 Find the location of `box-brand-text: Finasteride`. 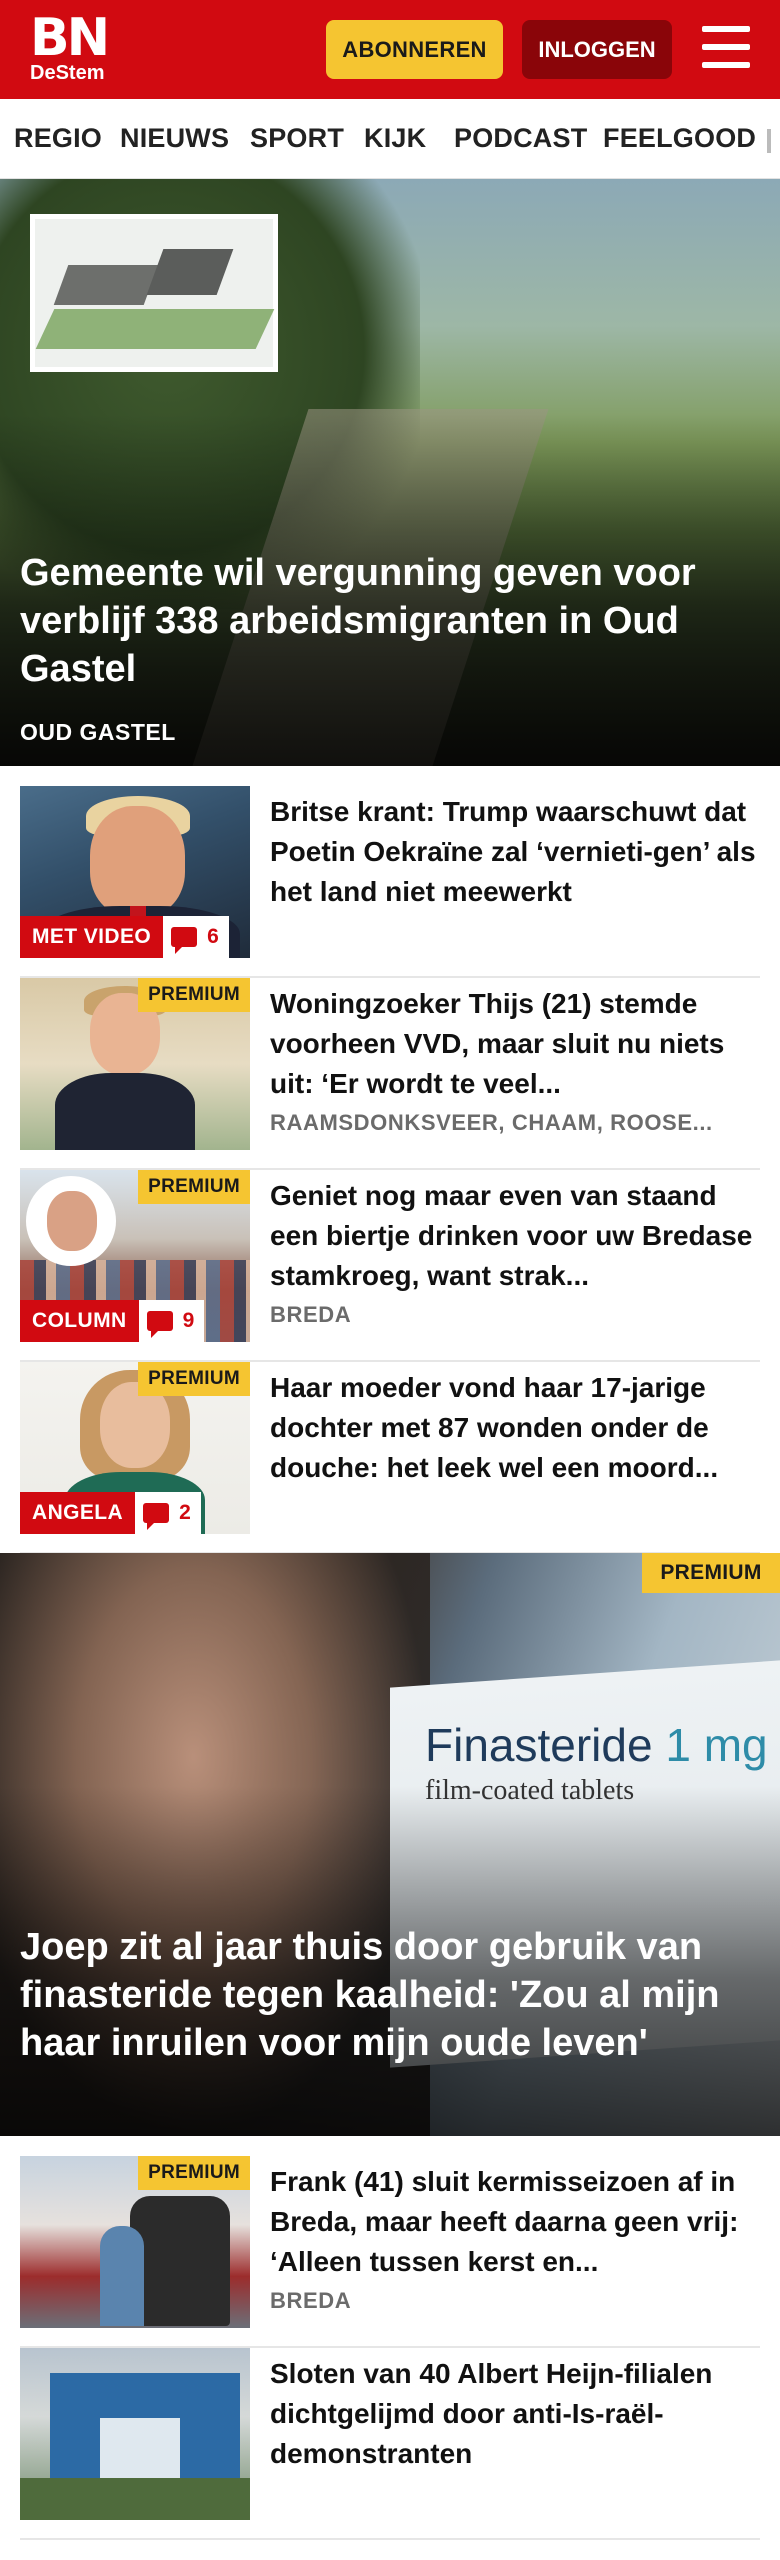

box-brand-text: Finasteride is located at coordinates (539, 1745).